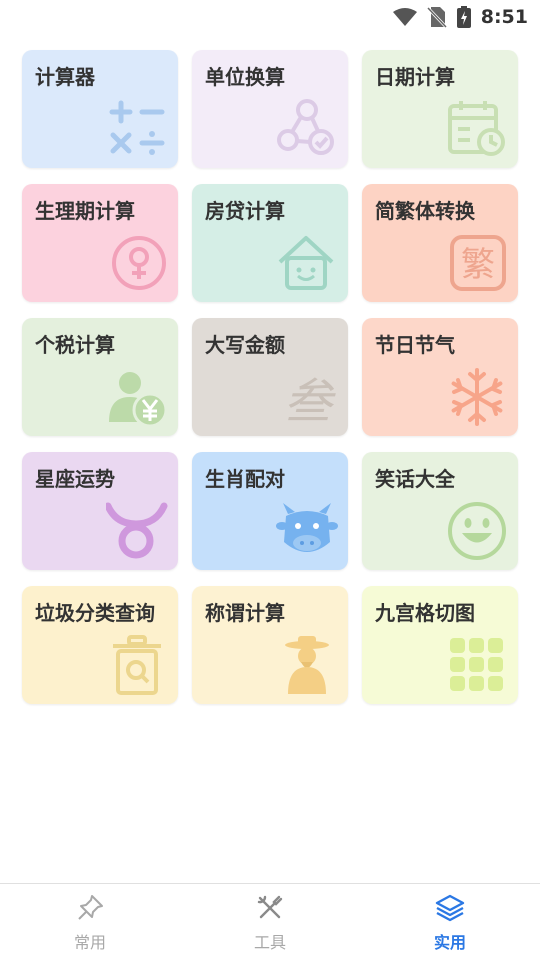 The width and height of the screenshot is (540, 960). I want to click on no-sim-icon, so click(436, 17).